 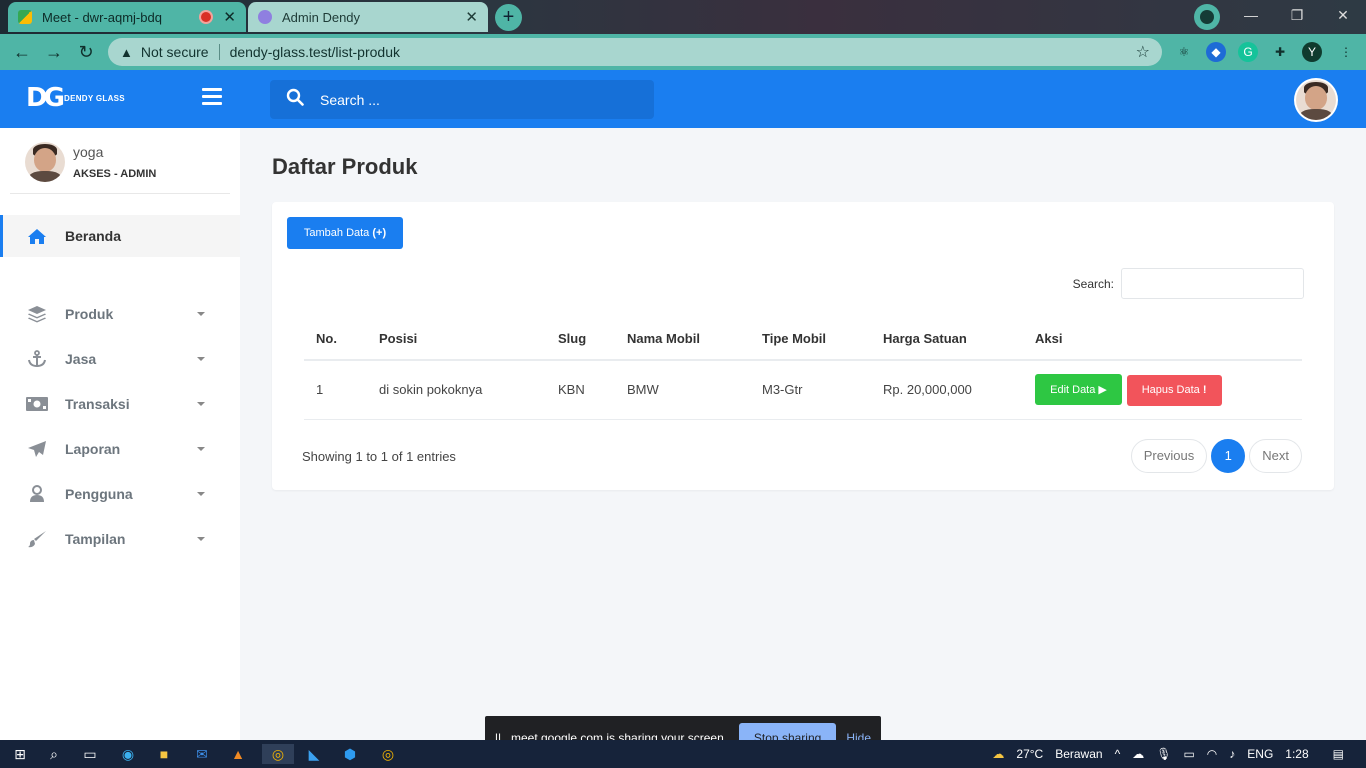 I want to click on previous-page-button: Previous, so click(x=1169, y=456).